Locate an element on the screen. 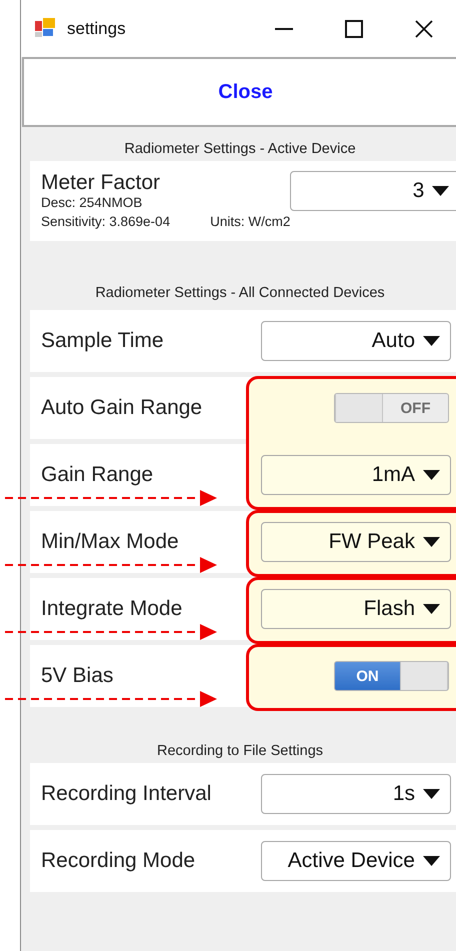 This screenshot has width=456, height=951. window-title: settings is located at coordinates (96, 28).